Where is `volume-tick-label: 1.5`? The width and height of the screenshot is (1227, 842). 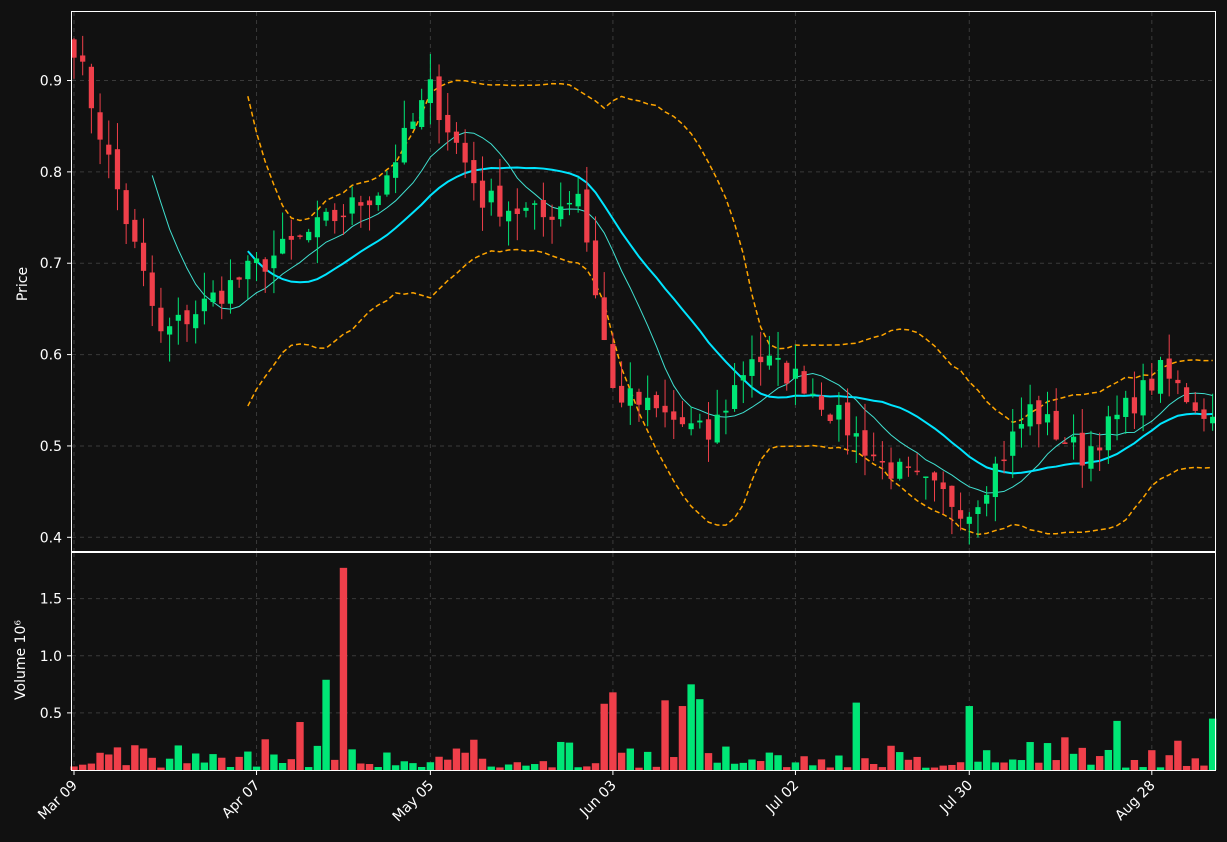
volume-tick-label: 1.5 is located at coordinates (51, 600).